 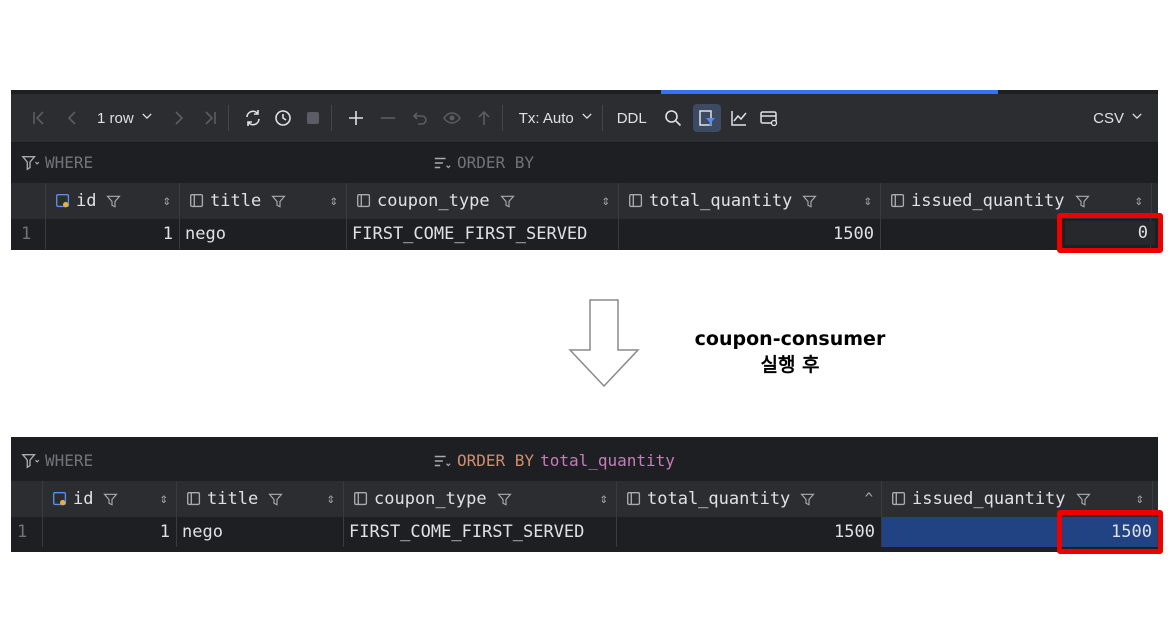 I want to click on export-format-dropdown: CSV, so click(x=1118, y=118).